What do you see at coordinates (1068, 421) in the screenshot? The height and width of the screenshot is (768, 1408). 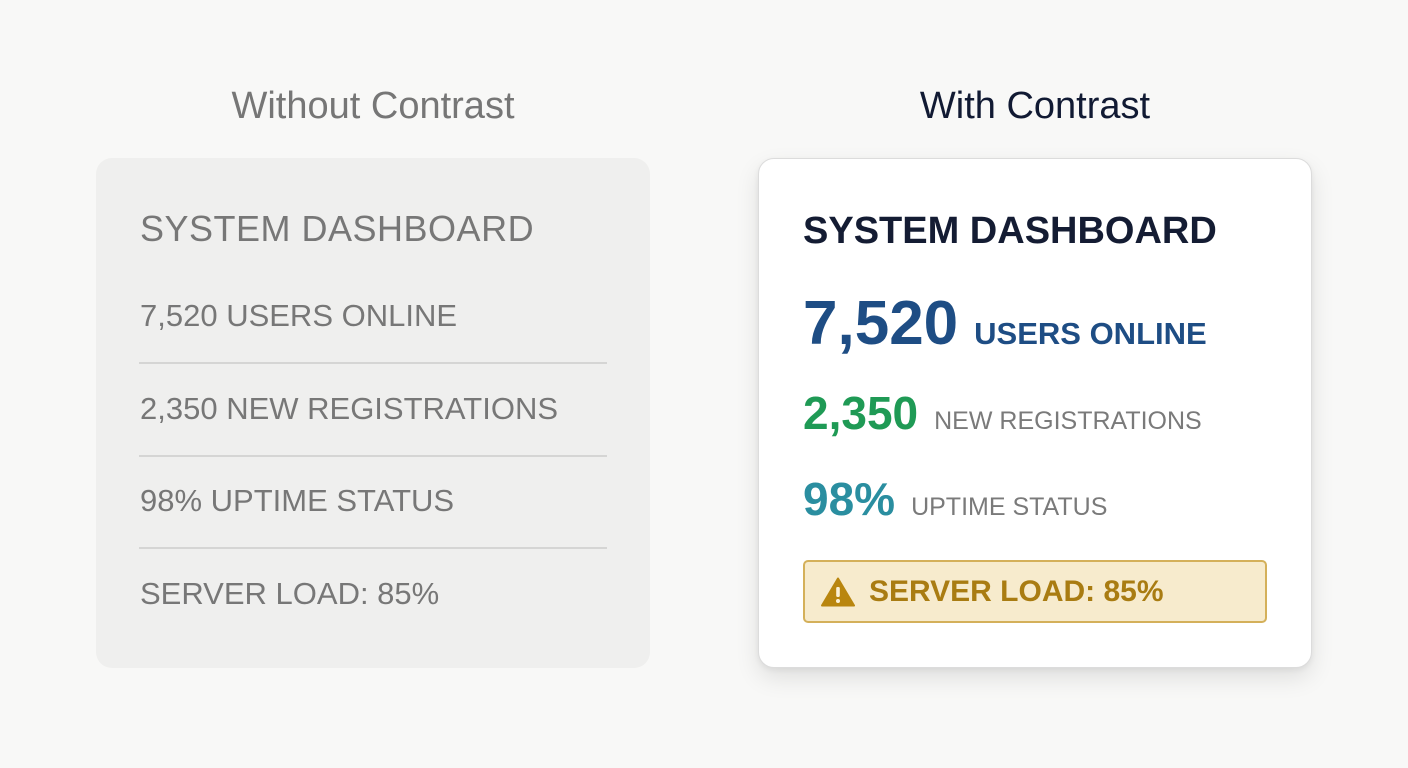 I see `new-registrations-label: NEW REGISTRATIONS` at bounding box center [1068, 421].